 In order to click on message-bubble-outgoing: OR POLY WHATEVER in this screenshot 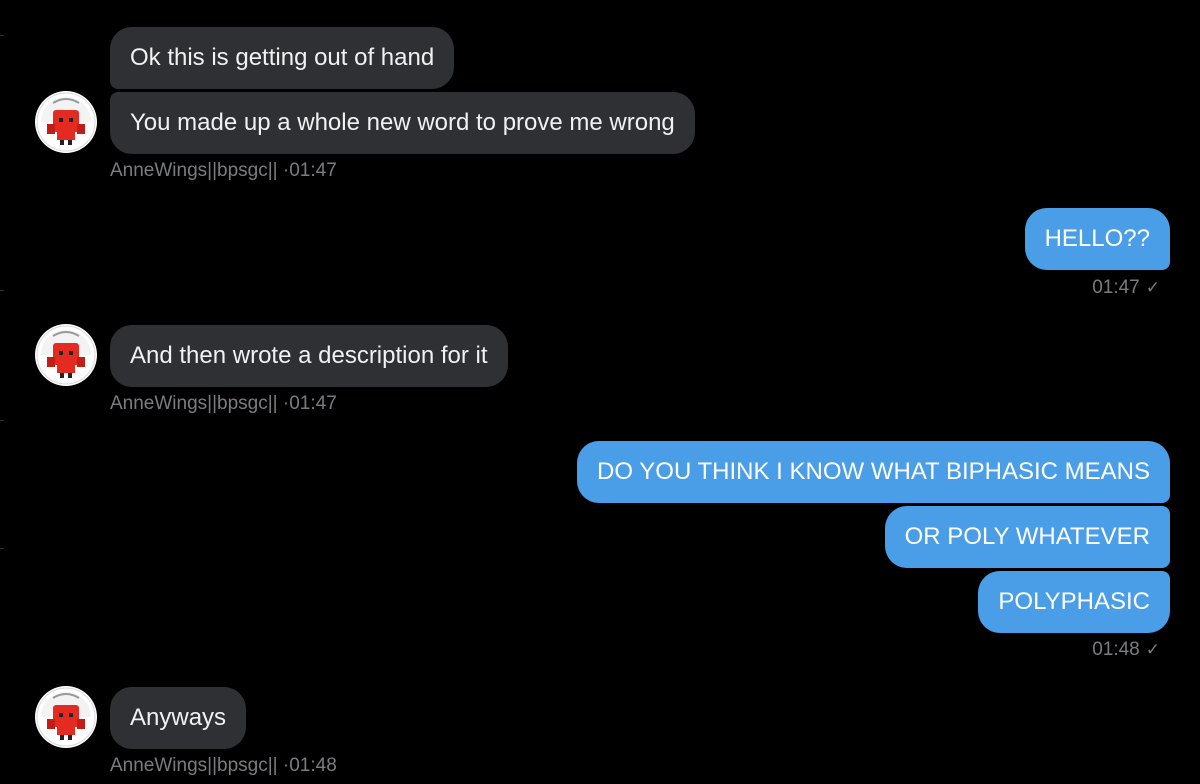, I will do `click(1027, 537)`.